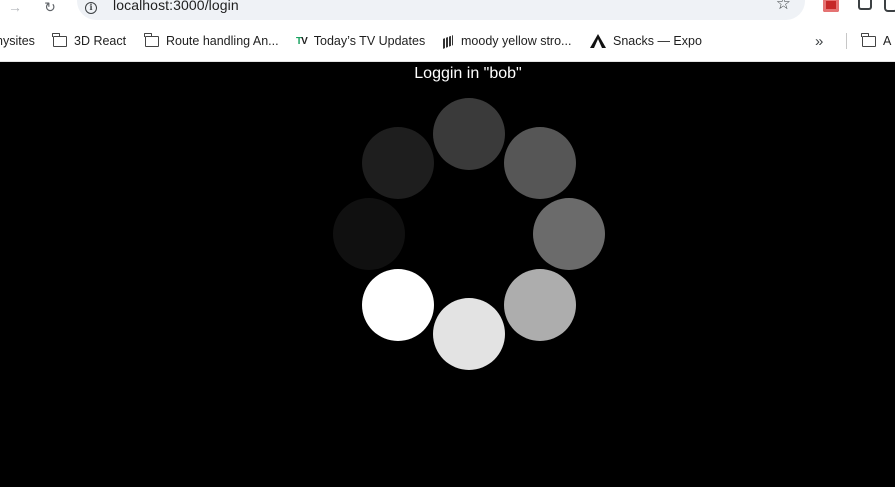  I want to click on bookmarks-overflow-button: », so click(819, 41).